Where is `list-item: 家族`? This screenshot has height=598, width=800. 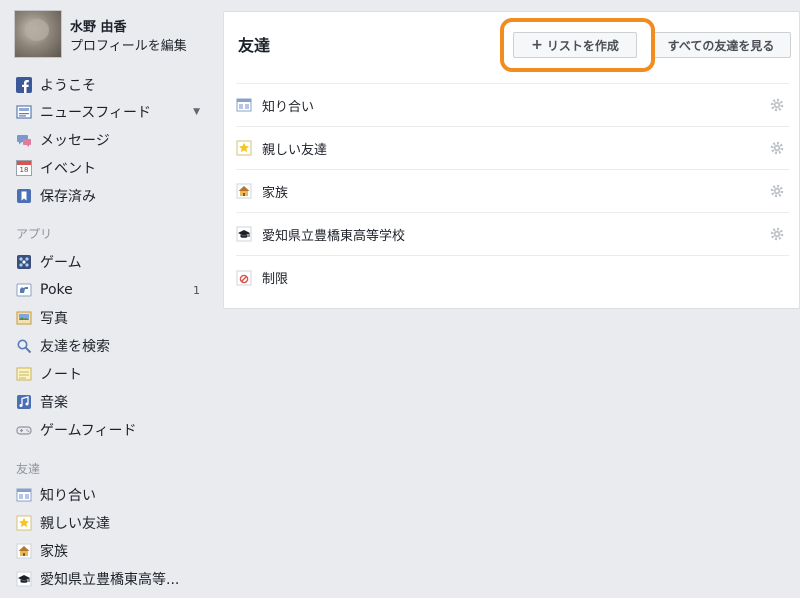 list-item: 家族 is located at coordinates (512, 191).